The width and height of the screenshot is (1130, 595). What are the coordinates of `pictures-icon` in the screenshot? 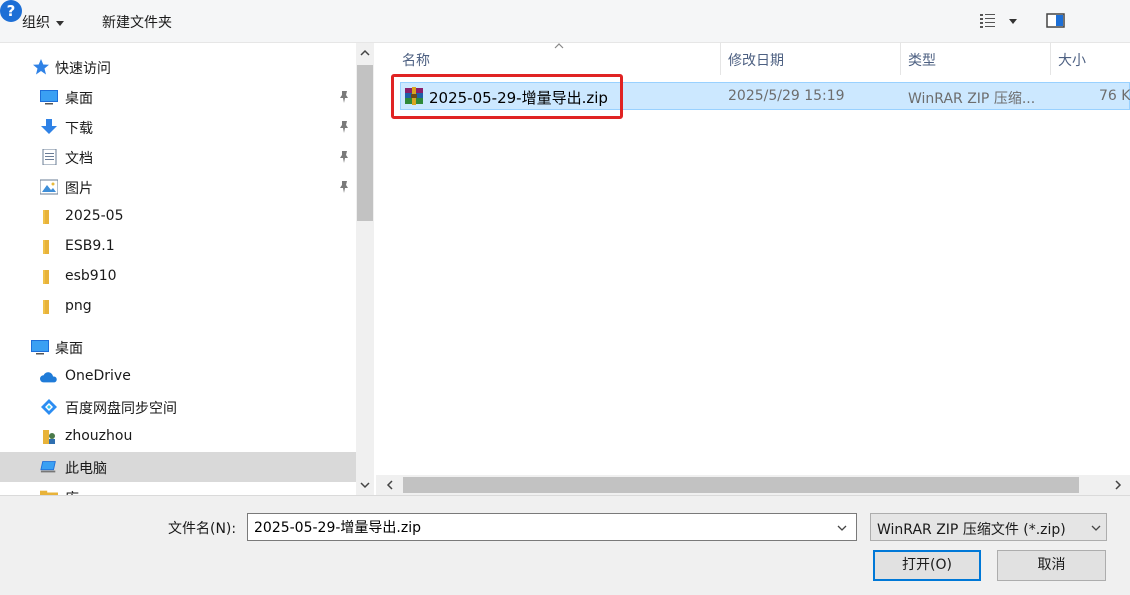 It's located at (49, 187).